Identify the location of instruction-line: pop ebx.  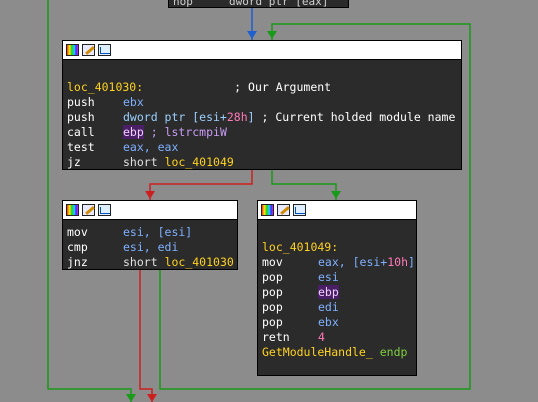
(337, 322).